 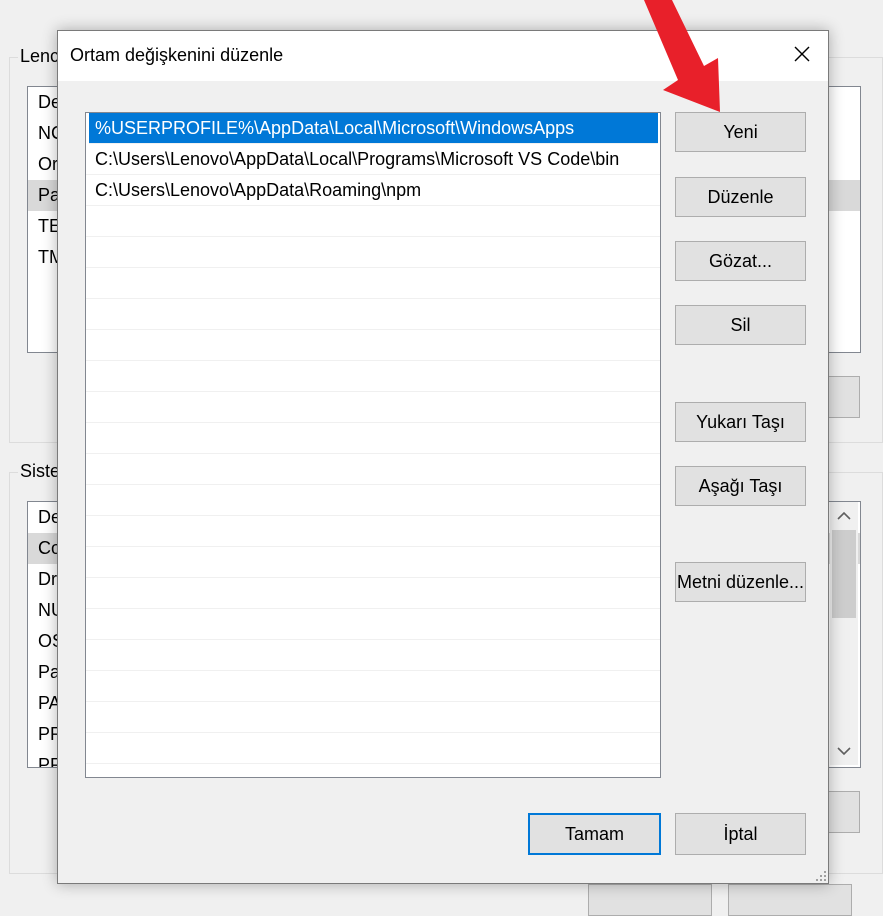 I want to click on close-icon, so click(x=802, y=56).